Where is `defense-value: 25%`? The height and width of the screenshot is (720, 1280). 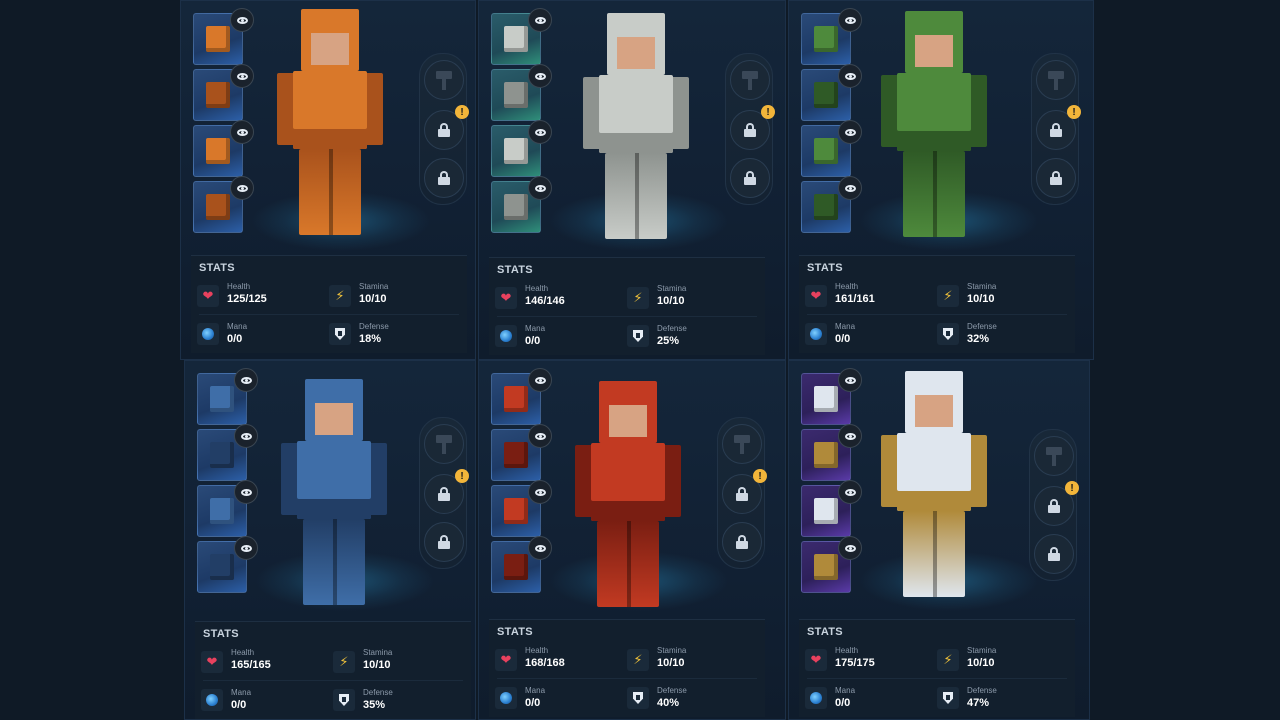
defense-value: 25% is located at coordinates (668, 341).